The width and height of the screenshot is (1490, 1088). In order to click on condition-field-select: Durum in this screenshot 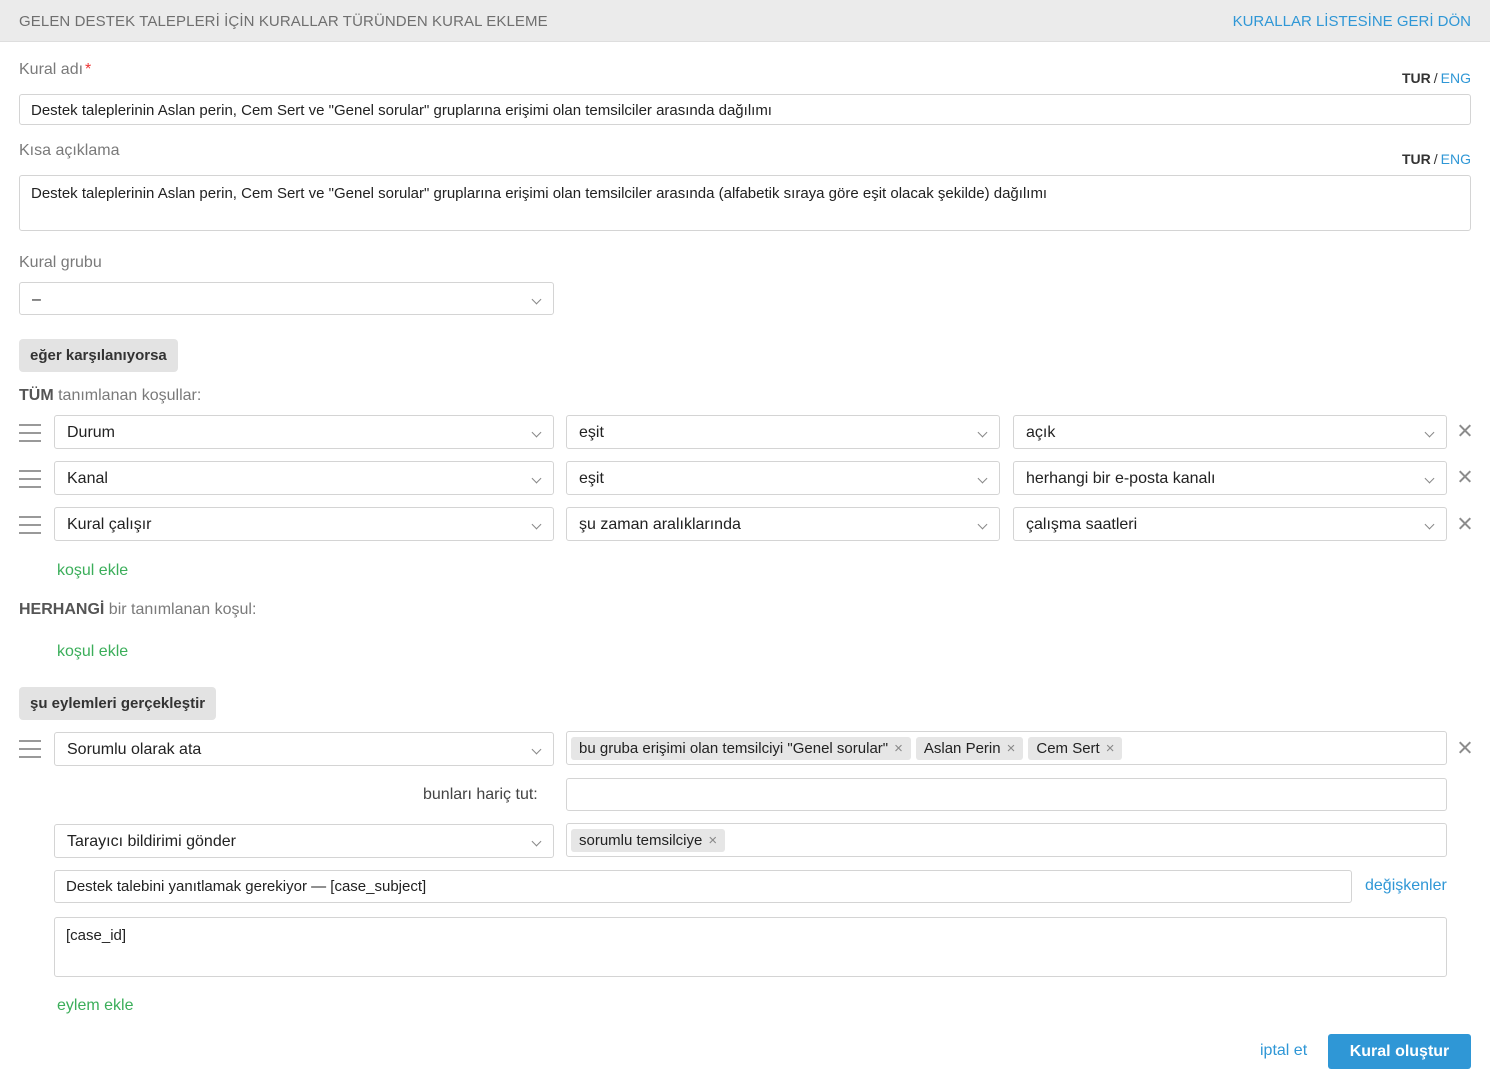, I will do `click(304, 432)`.